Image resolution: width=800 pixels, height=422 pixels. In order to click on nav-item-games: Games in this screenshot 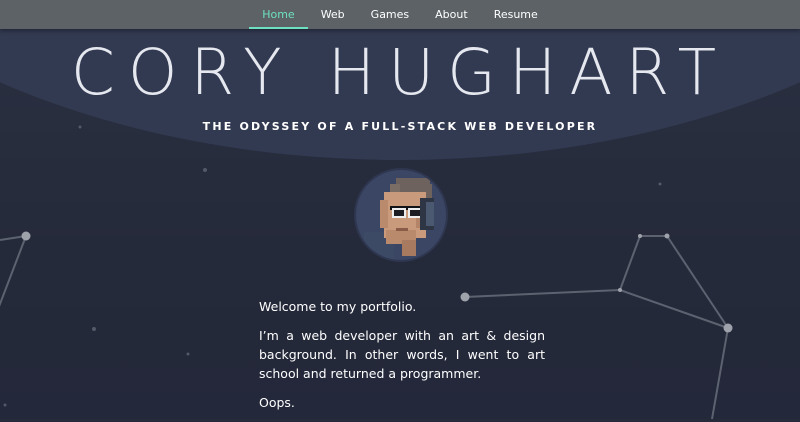, I will do `click(390, 14)`.